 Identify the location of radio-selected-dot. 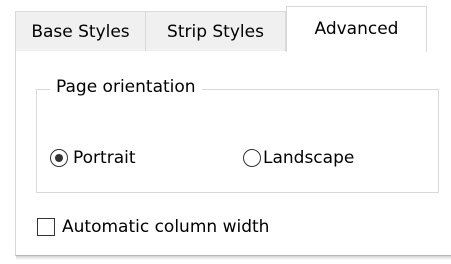
(58, 157).